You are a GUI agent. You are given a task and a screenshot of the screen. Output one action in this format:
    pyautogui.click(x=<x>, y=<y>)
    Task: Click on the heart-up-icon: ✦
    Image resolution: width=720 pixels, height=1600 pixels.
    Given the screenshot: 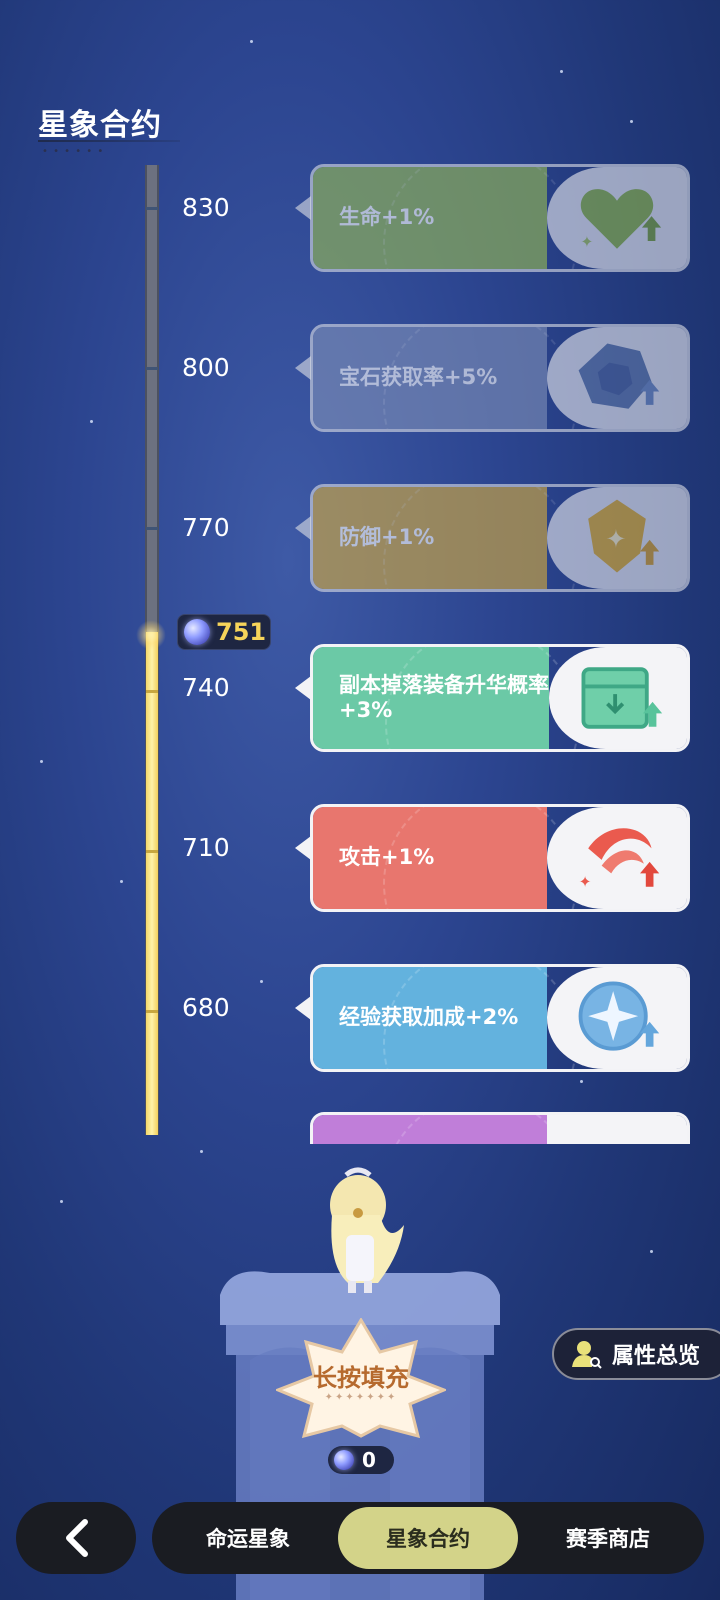 What is the action you would take?
    pyautogui.click(x=617, y=218)
    